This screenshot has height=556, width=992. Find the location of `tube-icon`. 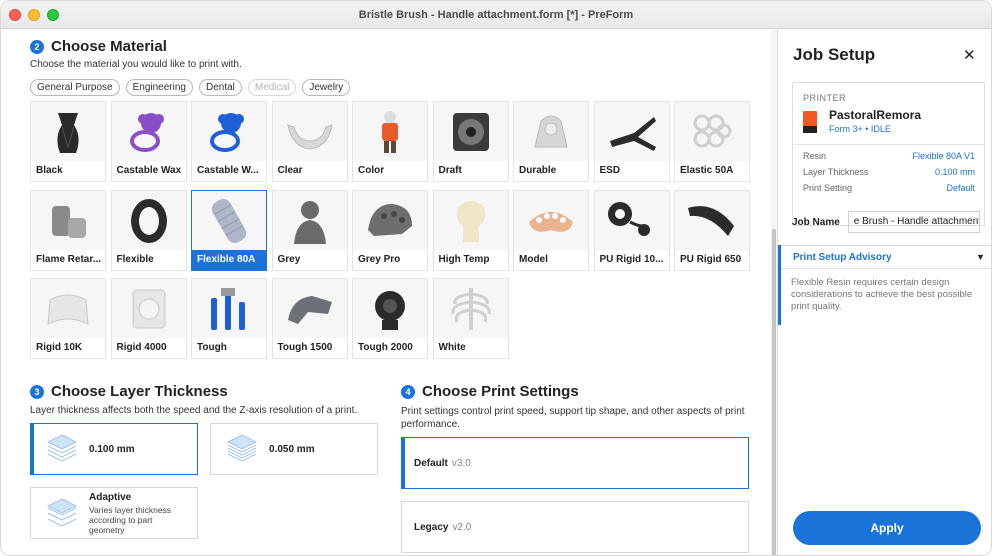

tube-icon is located at coordinates (229, 221).